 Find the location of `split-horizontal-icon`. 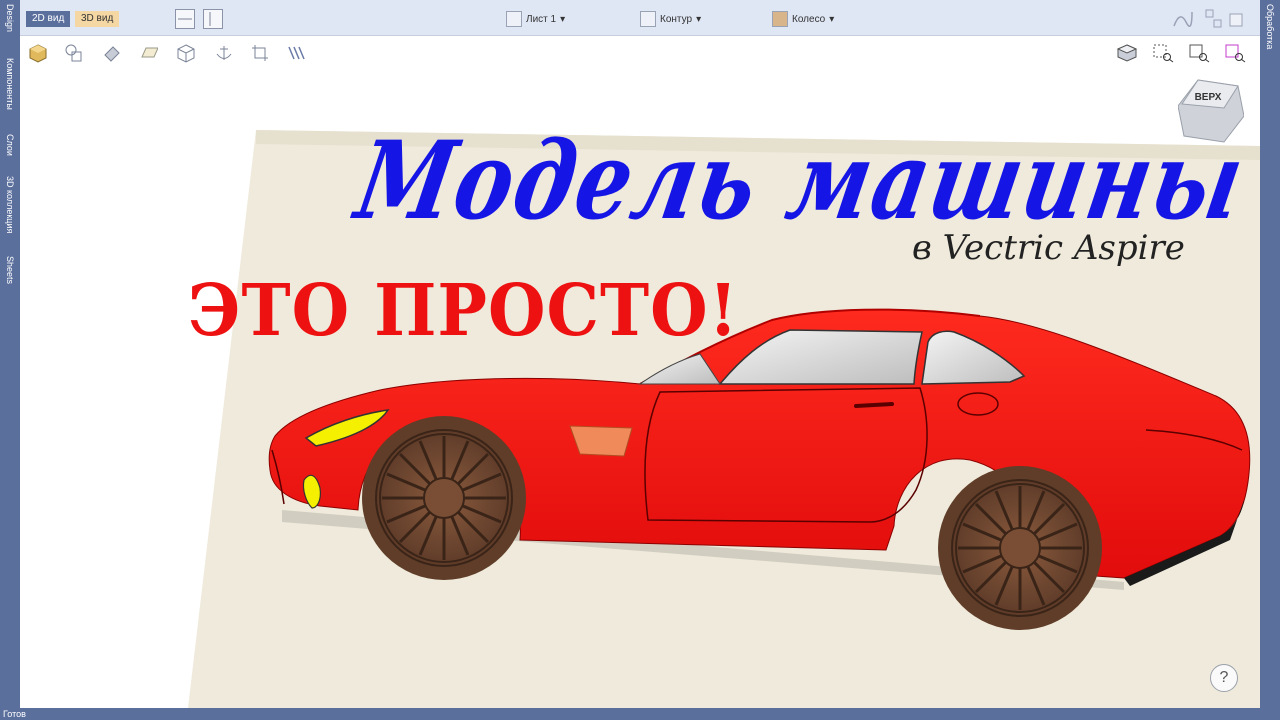

split-horizontal-icon is located at coordinates (185, 19).